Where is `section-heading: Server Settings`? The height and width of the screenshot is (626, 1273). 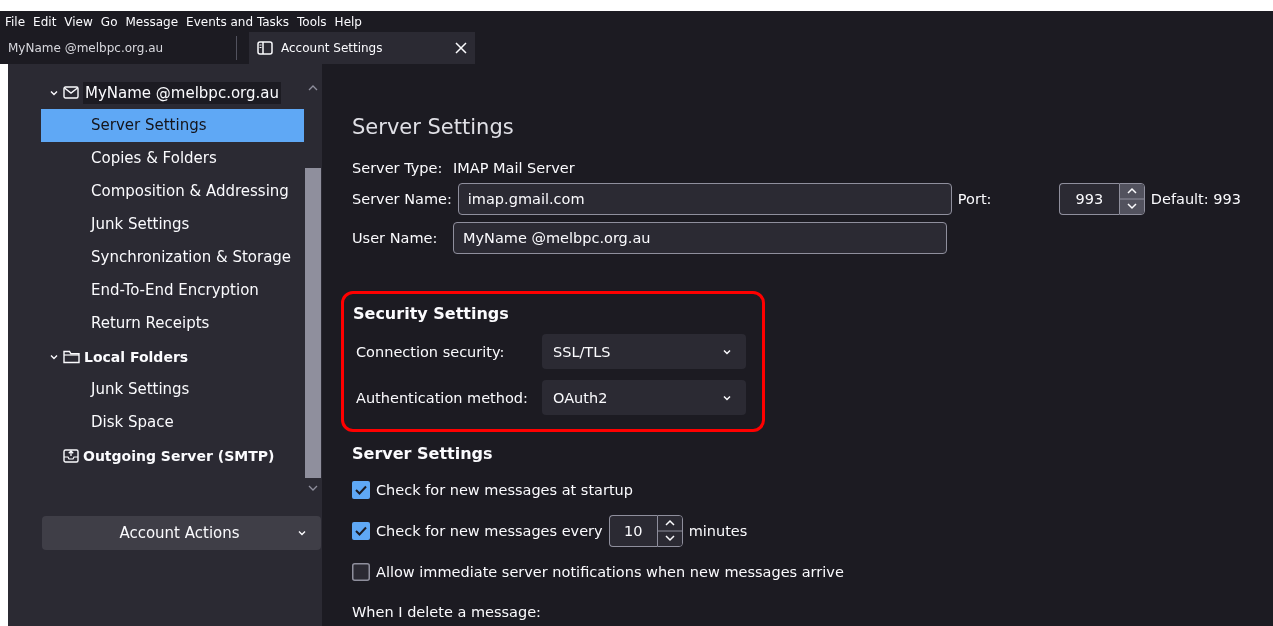
section-heading: Server Settings is located at coordinates (423, 453).